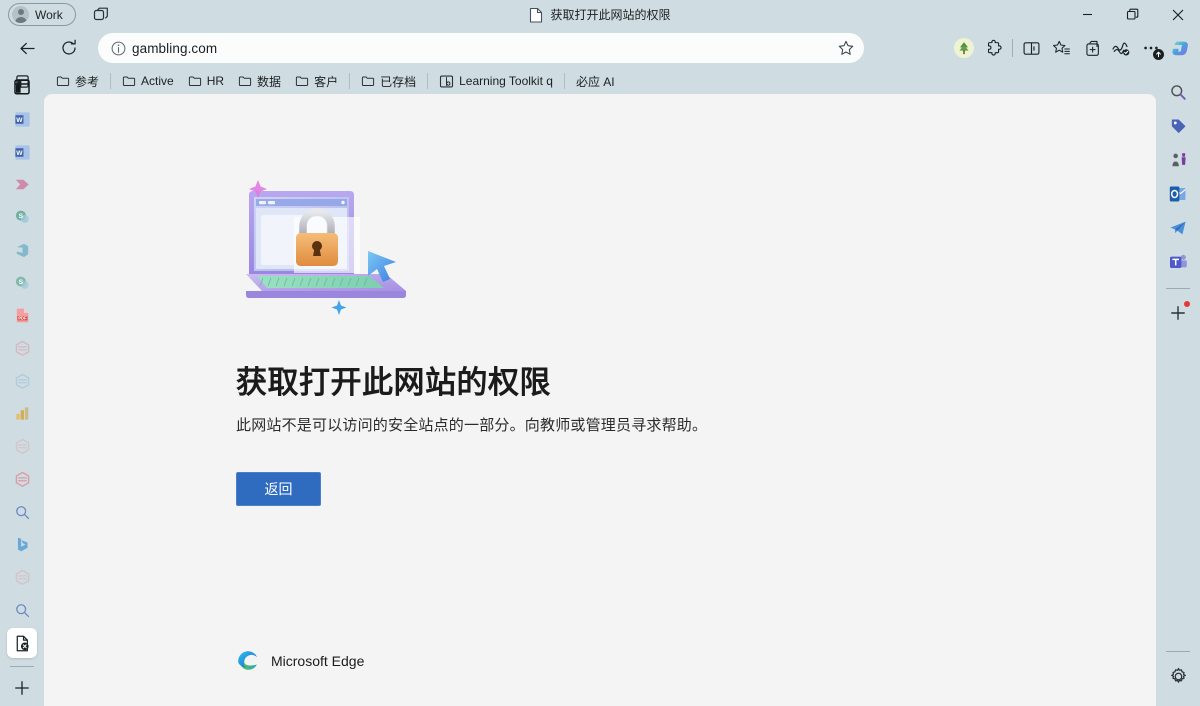 The image size is (1200, 706). I want to click on bookmark-item: Learning Toolkit q, so click(496, 81).